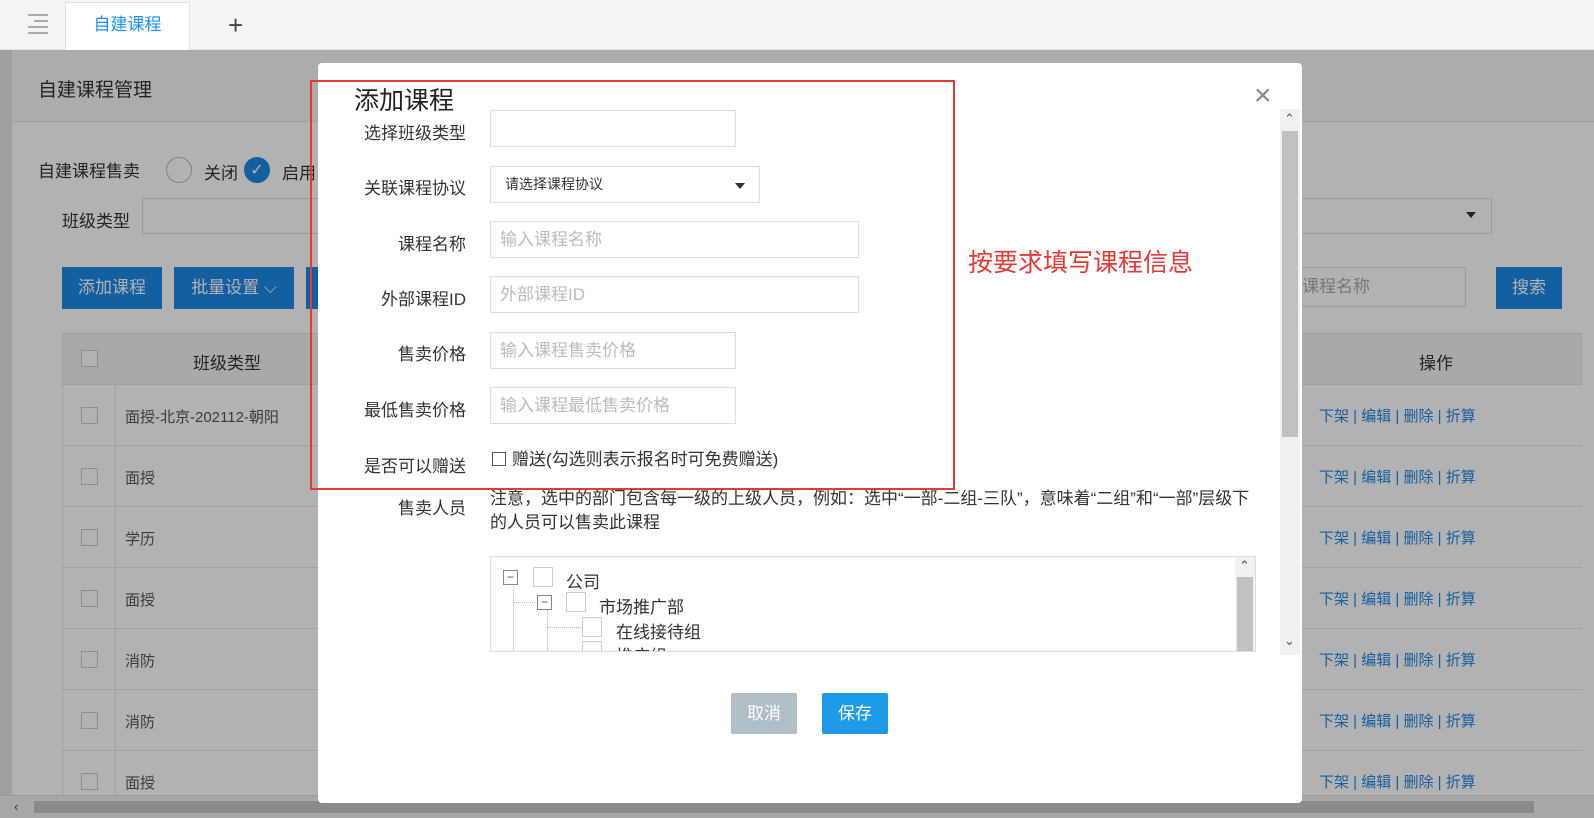  Describe the element at coordinates (35, 23) in the screenshot. I see `menu-toggle-icon` at that location.